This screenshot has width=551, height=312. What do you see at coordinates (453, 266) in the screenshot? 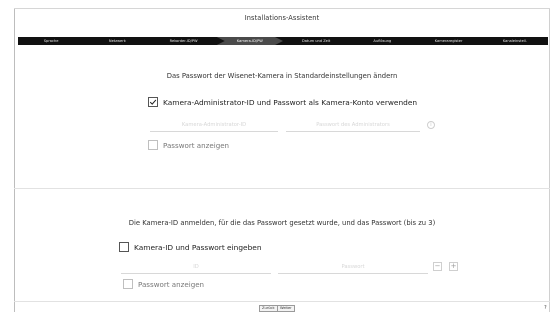
I see `add-camera-button: +` at bounding box center [453, 266].